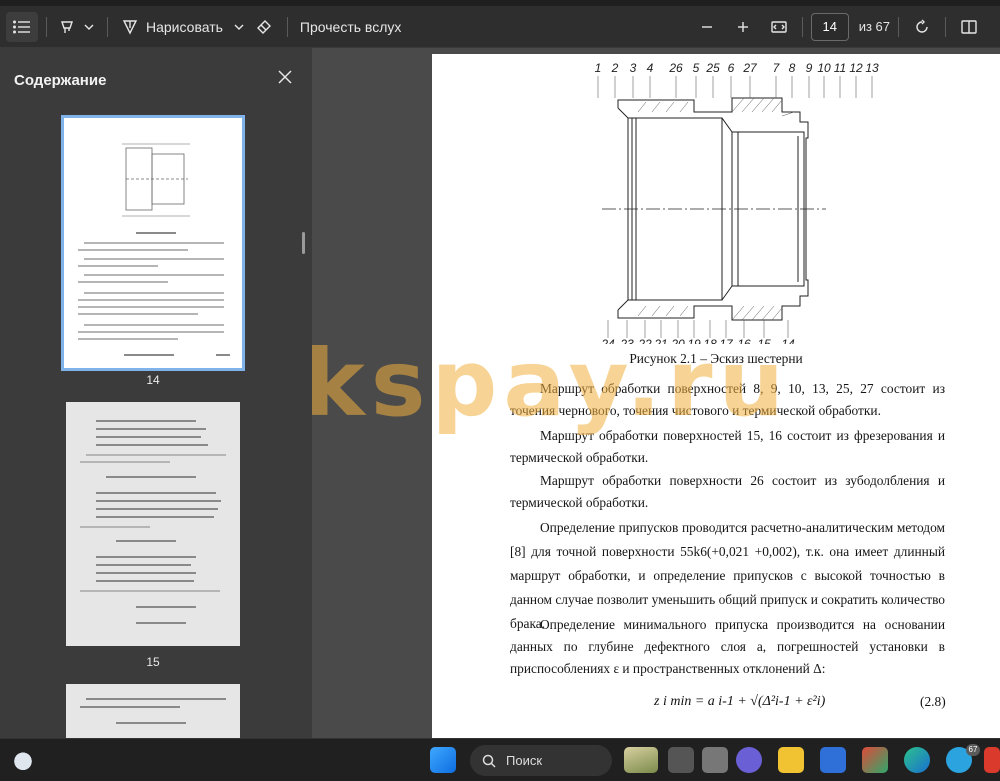  Describe the element at coordinates (681, 760) in the screenshot. I see `task-view-icon` at that location.